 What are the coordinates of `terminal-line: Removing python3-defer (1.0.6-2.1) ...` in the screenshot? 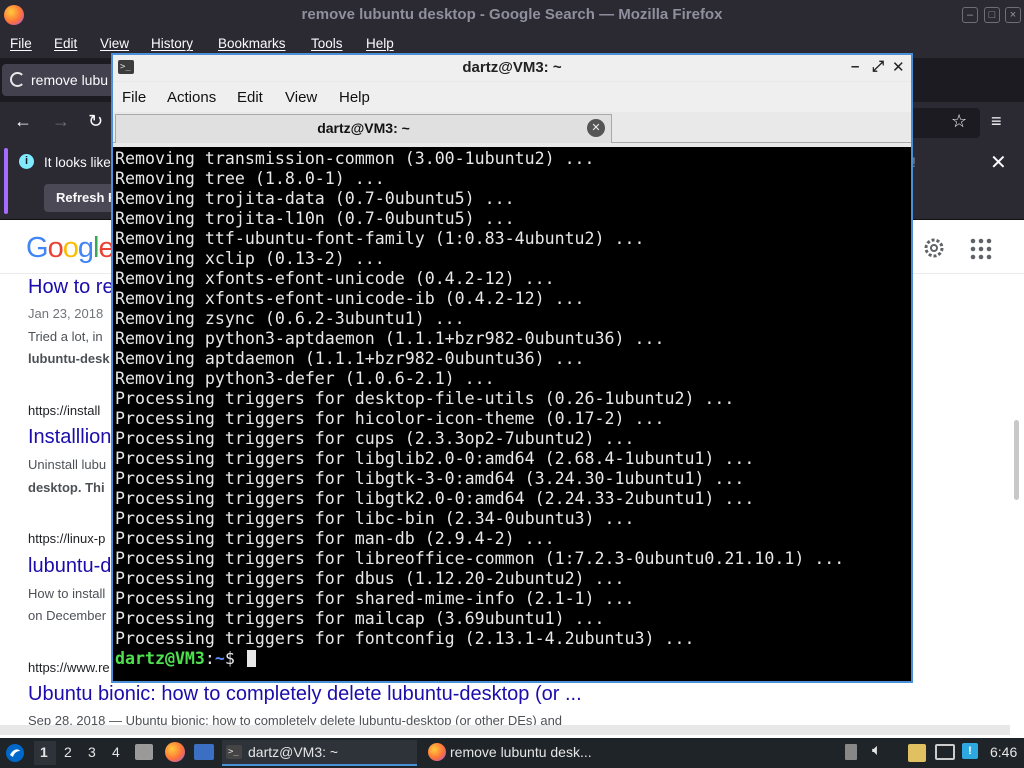 It's located at (305, 378).